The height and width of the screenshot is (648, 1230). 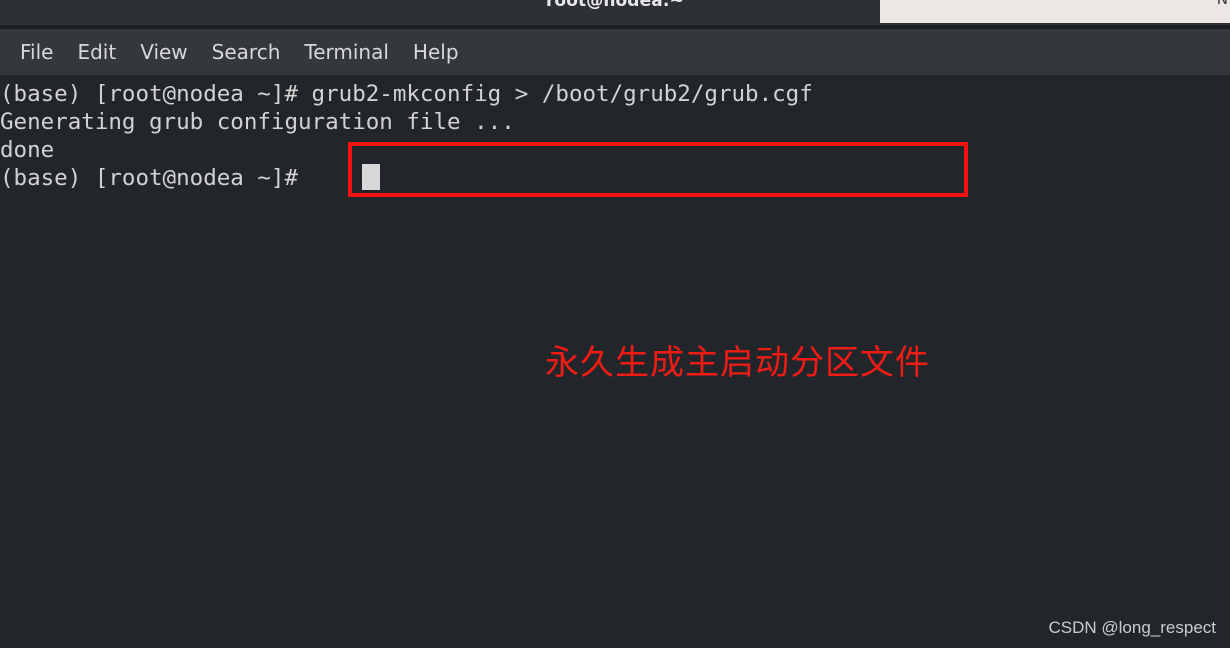 I want to click on menu-item-search: Search, so click(x=246, y=52).